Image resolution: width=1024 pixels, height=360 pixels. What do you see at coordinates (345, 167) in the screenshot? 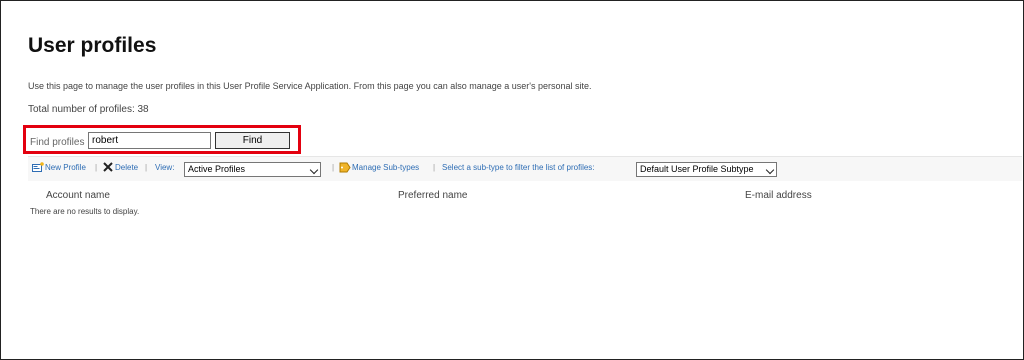
I see `manage-subtypes-icon` at bounding box center [345, 167].